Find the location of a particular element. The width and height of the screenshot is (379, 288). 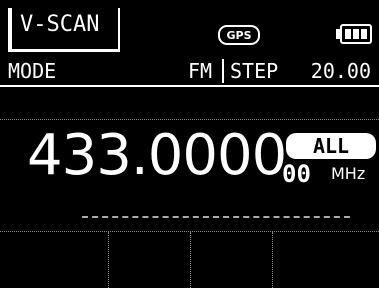

battery-body is located at coordinates (356, 34).